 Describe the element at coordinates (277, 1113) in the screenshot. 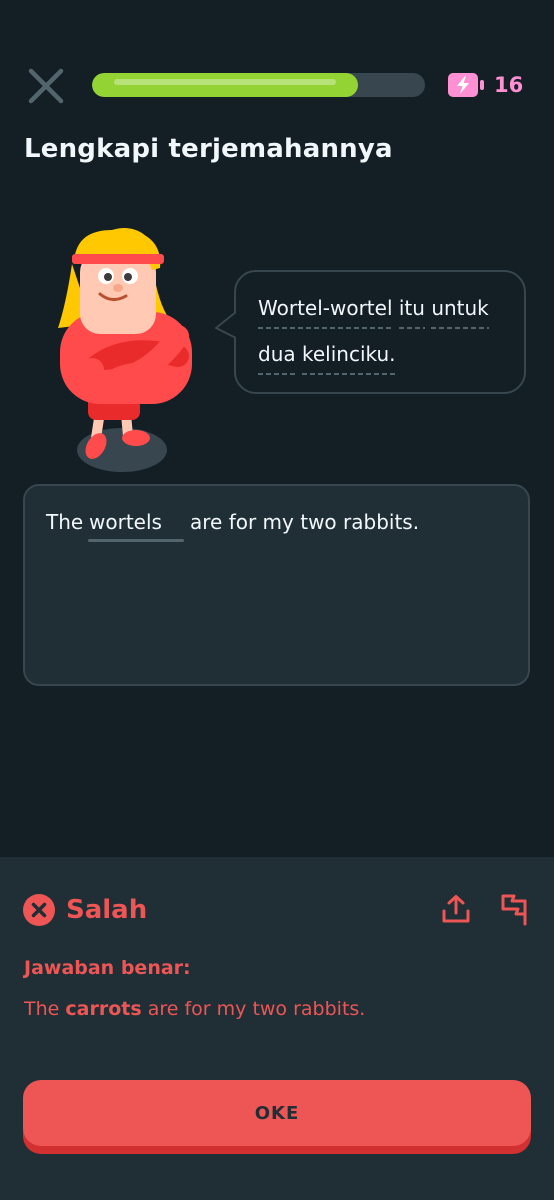

I see `ok-button: OKE` at that location.